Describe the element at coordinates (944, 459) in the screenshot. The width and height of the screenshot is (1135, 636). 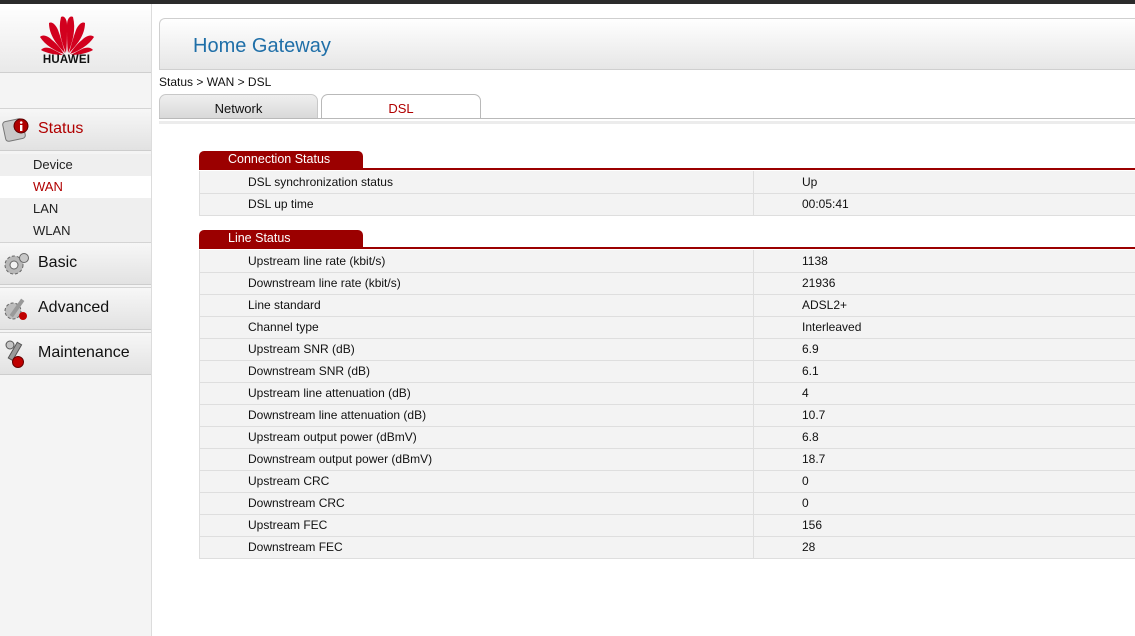
I see `row-value: 18.7` at that location.